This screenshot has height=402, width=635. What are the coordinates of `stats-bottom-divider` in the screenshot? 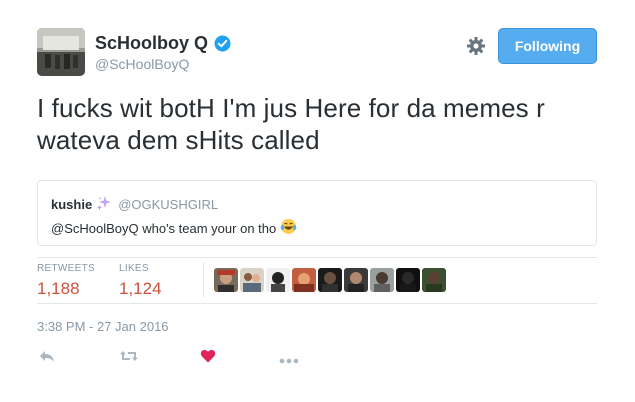 It's located at (317, 303).